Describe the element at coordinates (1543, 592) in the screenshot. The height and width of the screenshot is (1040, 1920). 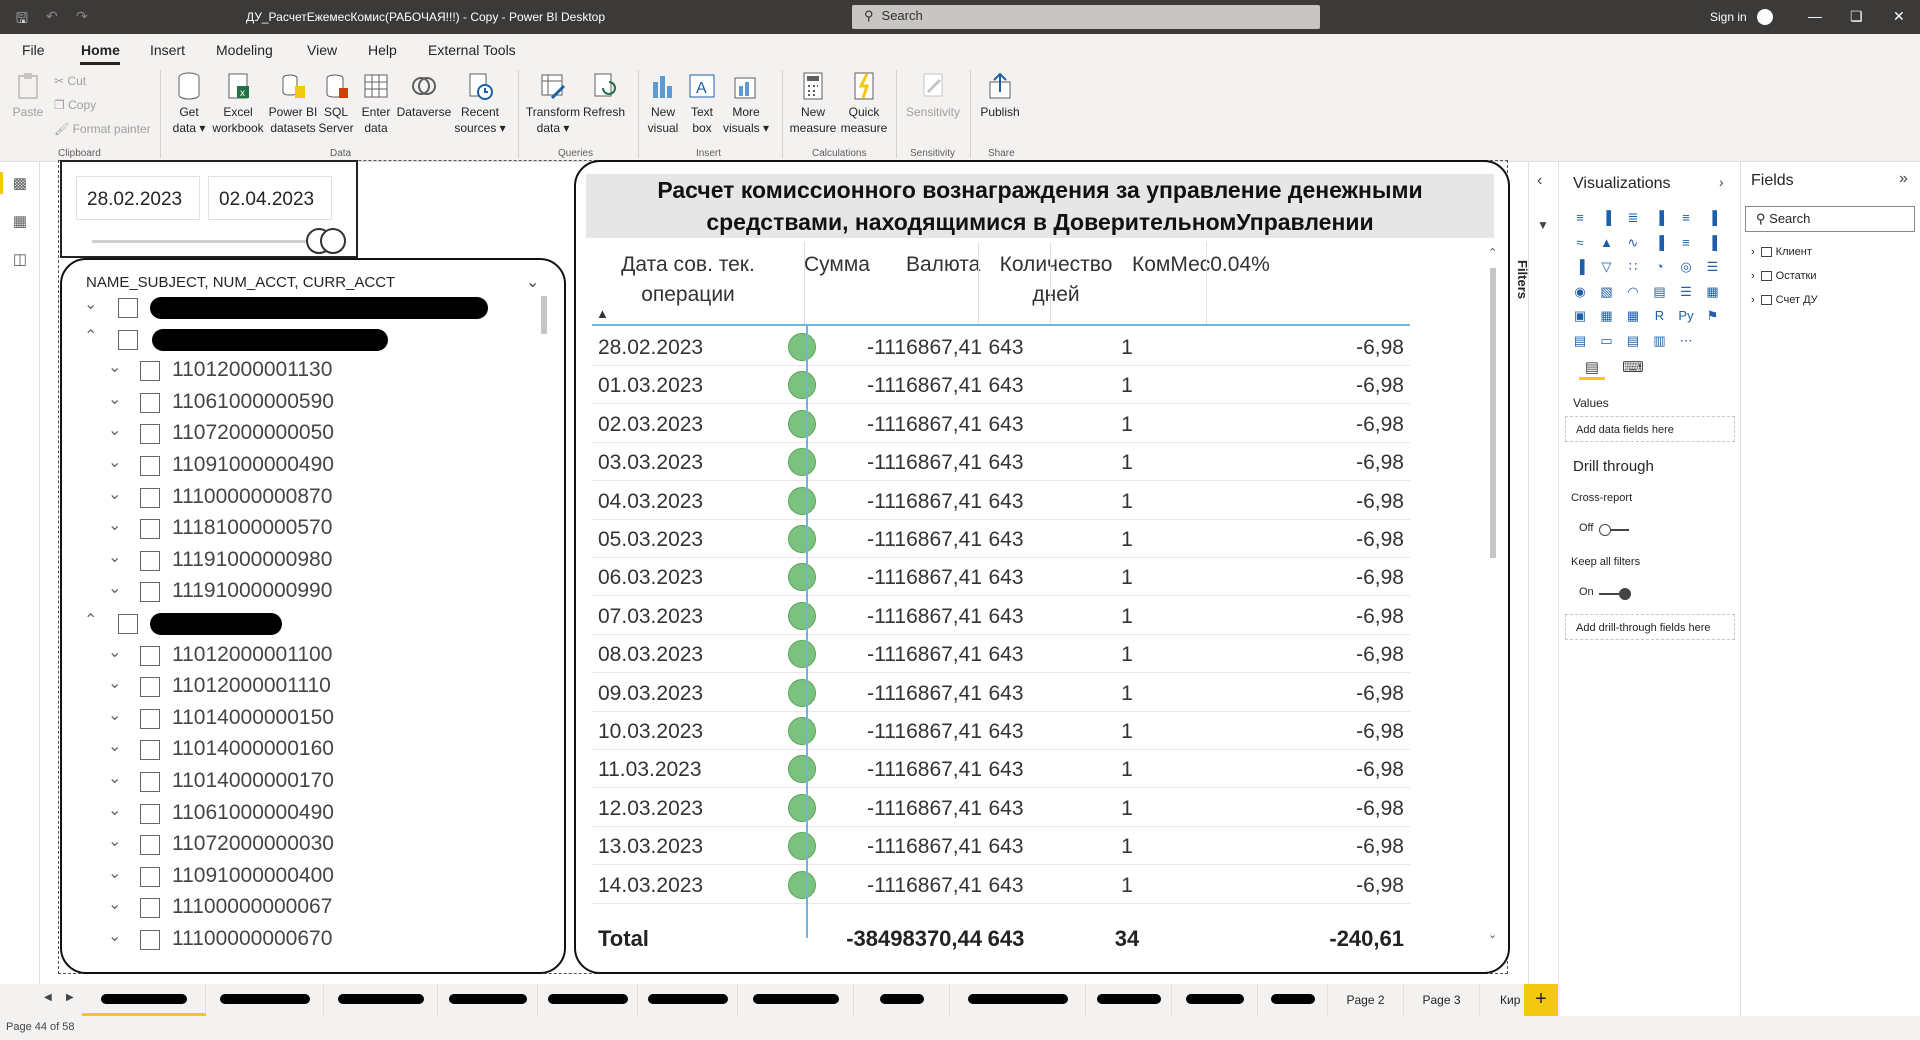
I see `filters-pane-collapsed: ‹ ▼` at that location.